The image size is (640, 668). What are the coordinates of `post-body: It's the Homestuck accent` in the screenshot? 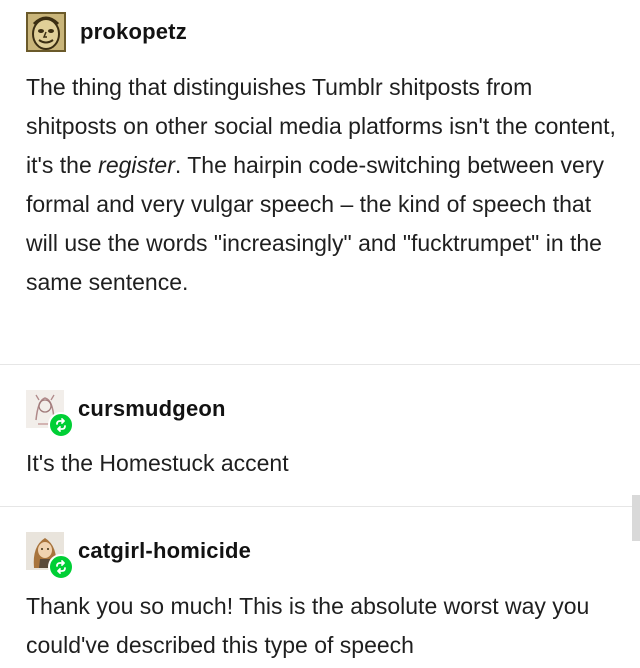 It's located at (157, 463).